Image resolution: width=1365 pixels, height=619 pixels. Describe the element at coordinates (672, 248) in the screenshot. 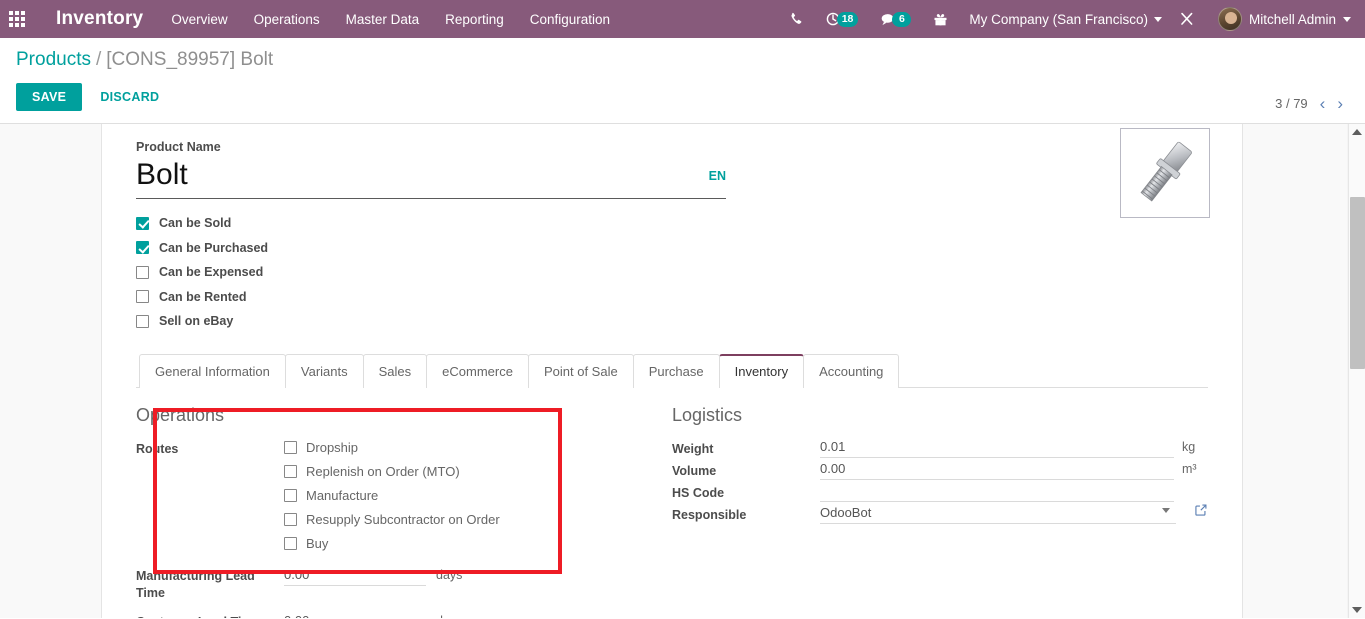

I see `checkbox-row-can-be-purchased: Can be Purchased` at that location.